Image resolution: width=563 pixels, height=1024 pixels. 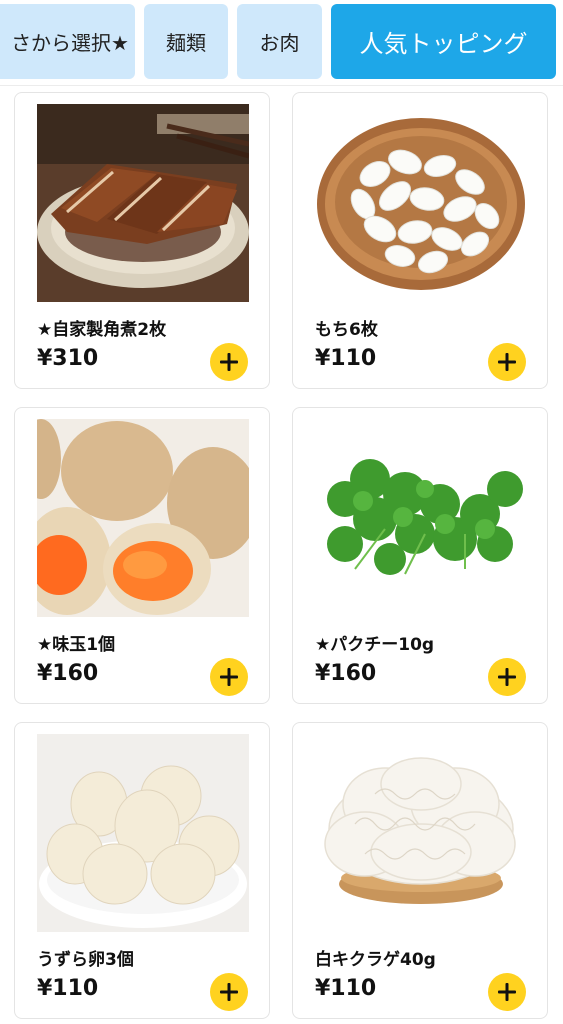 I want to click on product-name: もち6枚, so click(x=346, y=330).